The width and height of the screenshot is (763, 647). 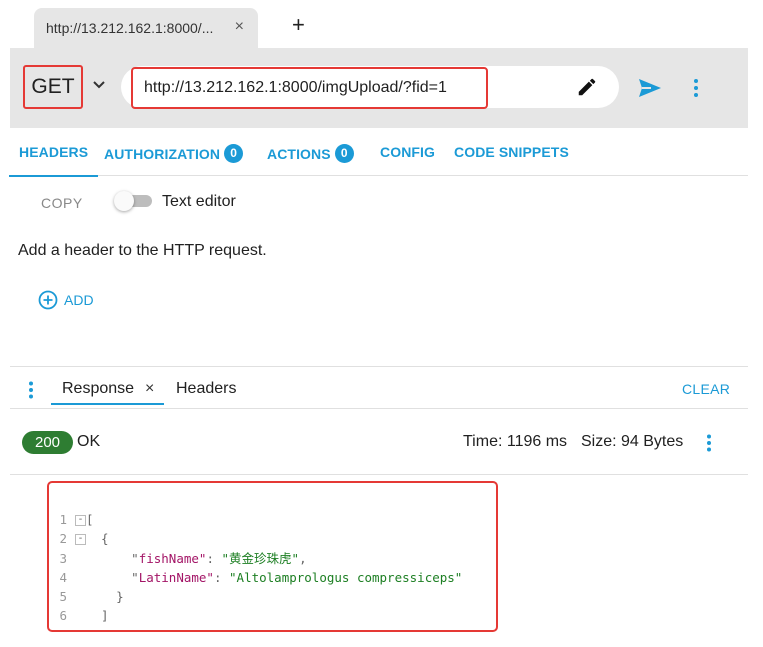 I want to click on new-tab-button: +, so click(x=298, y=25).